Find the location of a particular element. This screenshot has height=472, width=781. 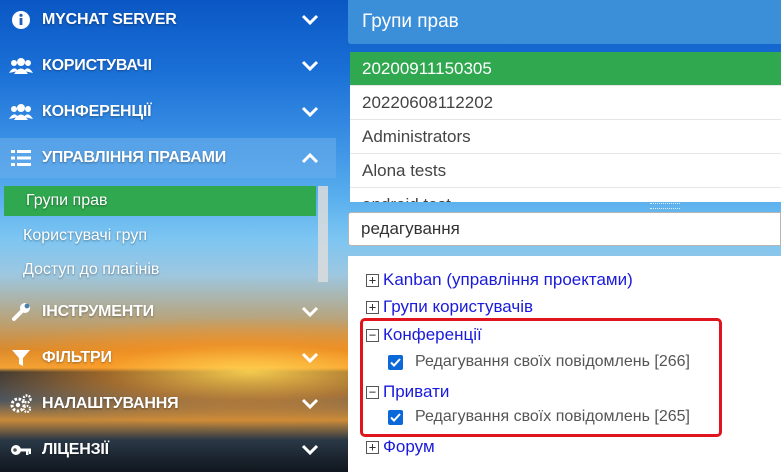

nav-conferences: КОНФЕРЕНЦІЇ is located at coordinates (168, 112).